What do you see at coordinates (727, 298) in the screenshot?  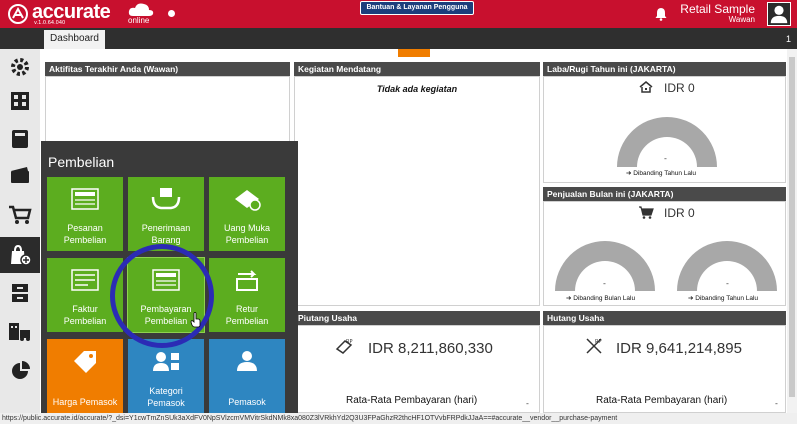 I see `sales-compare-year-text: Dibanding Tahun Lalu` at bounding box center [727, 298].